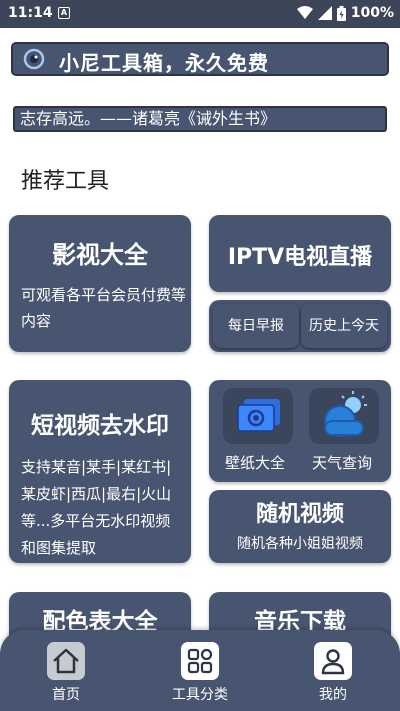 This screenshot has width=400, height=711. I want to click on card-random-video-desc: 随机各种小姐姐视频, so click(300, 544).